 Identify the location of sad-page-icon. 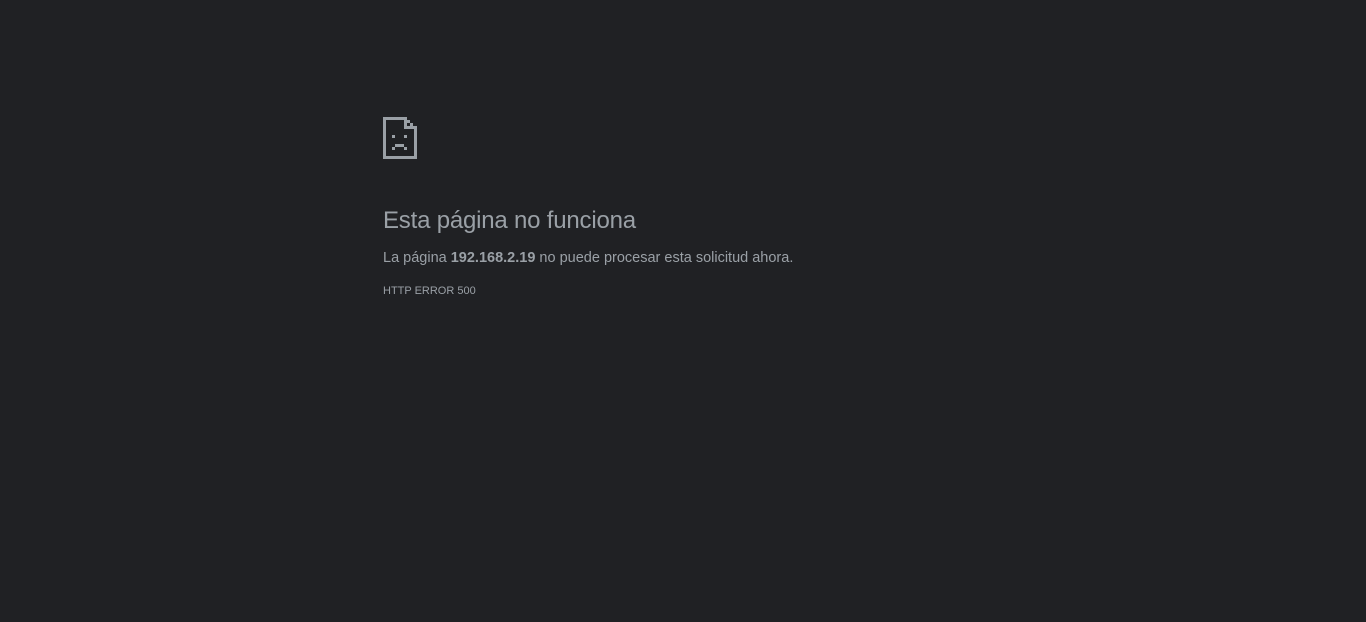
(400, 138).